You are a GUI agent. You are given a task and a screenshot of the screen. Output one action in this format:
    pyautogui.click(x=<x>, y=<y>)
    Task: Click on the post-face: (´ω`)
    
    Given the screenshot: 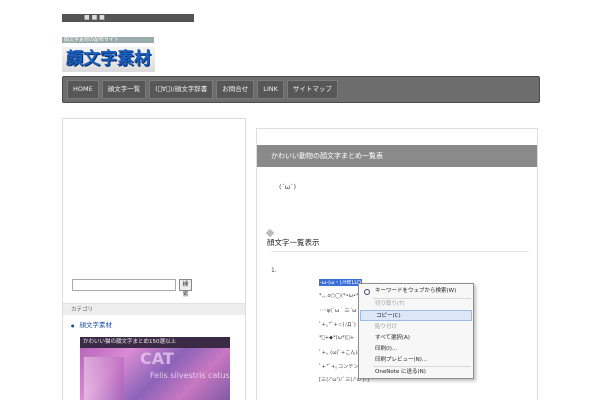 What is the action you would take?
    pyautogui.click(x=288, y=187)
    